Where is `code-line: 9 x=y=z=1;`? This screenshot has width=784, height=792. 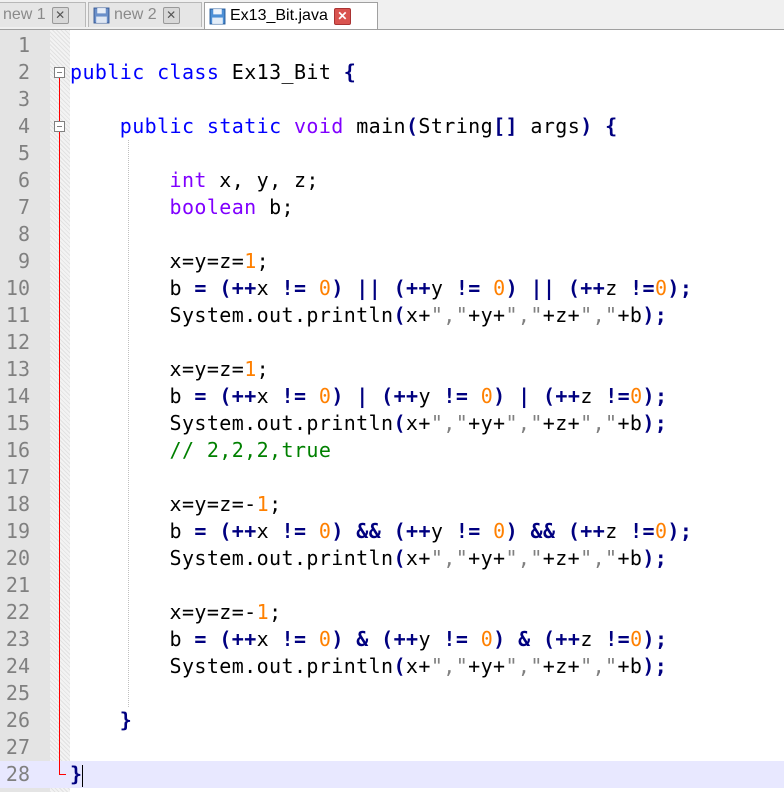 code-line: 9 x=y=z=1; is located at coordinates (392, 261).